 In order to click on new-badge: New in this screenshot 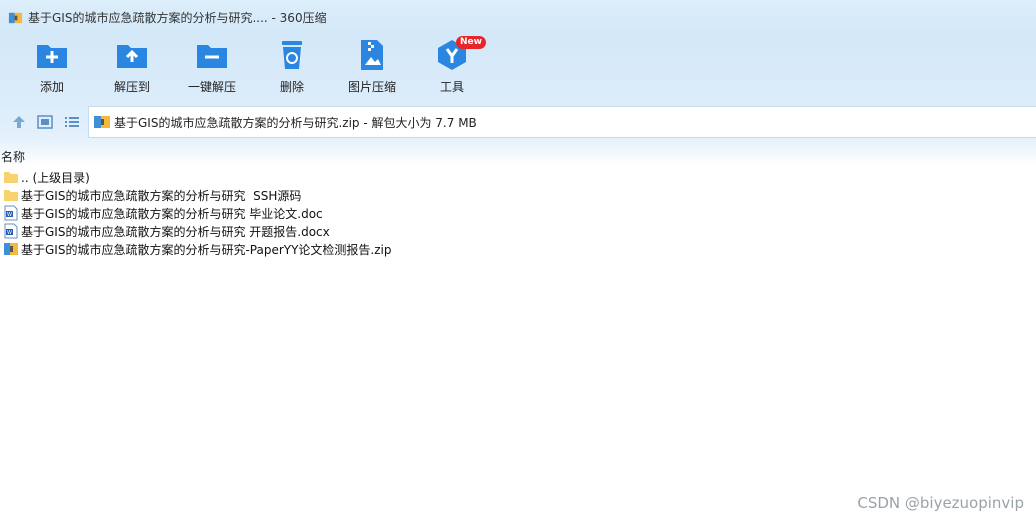, I will do `click(471, 42)`.